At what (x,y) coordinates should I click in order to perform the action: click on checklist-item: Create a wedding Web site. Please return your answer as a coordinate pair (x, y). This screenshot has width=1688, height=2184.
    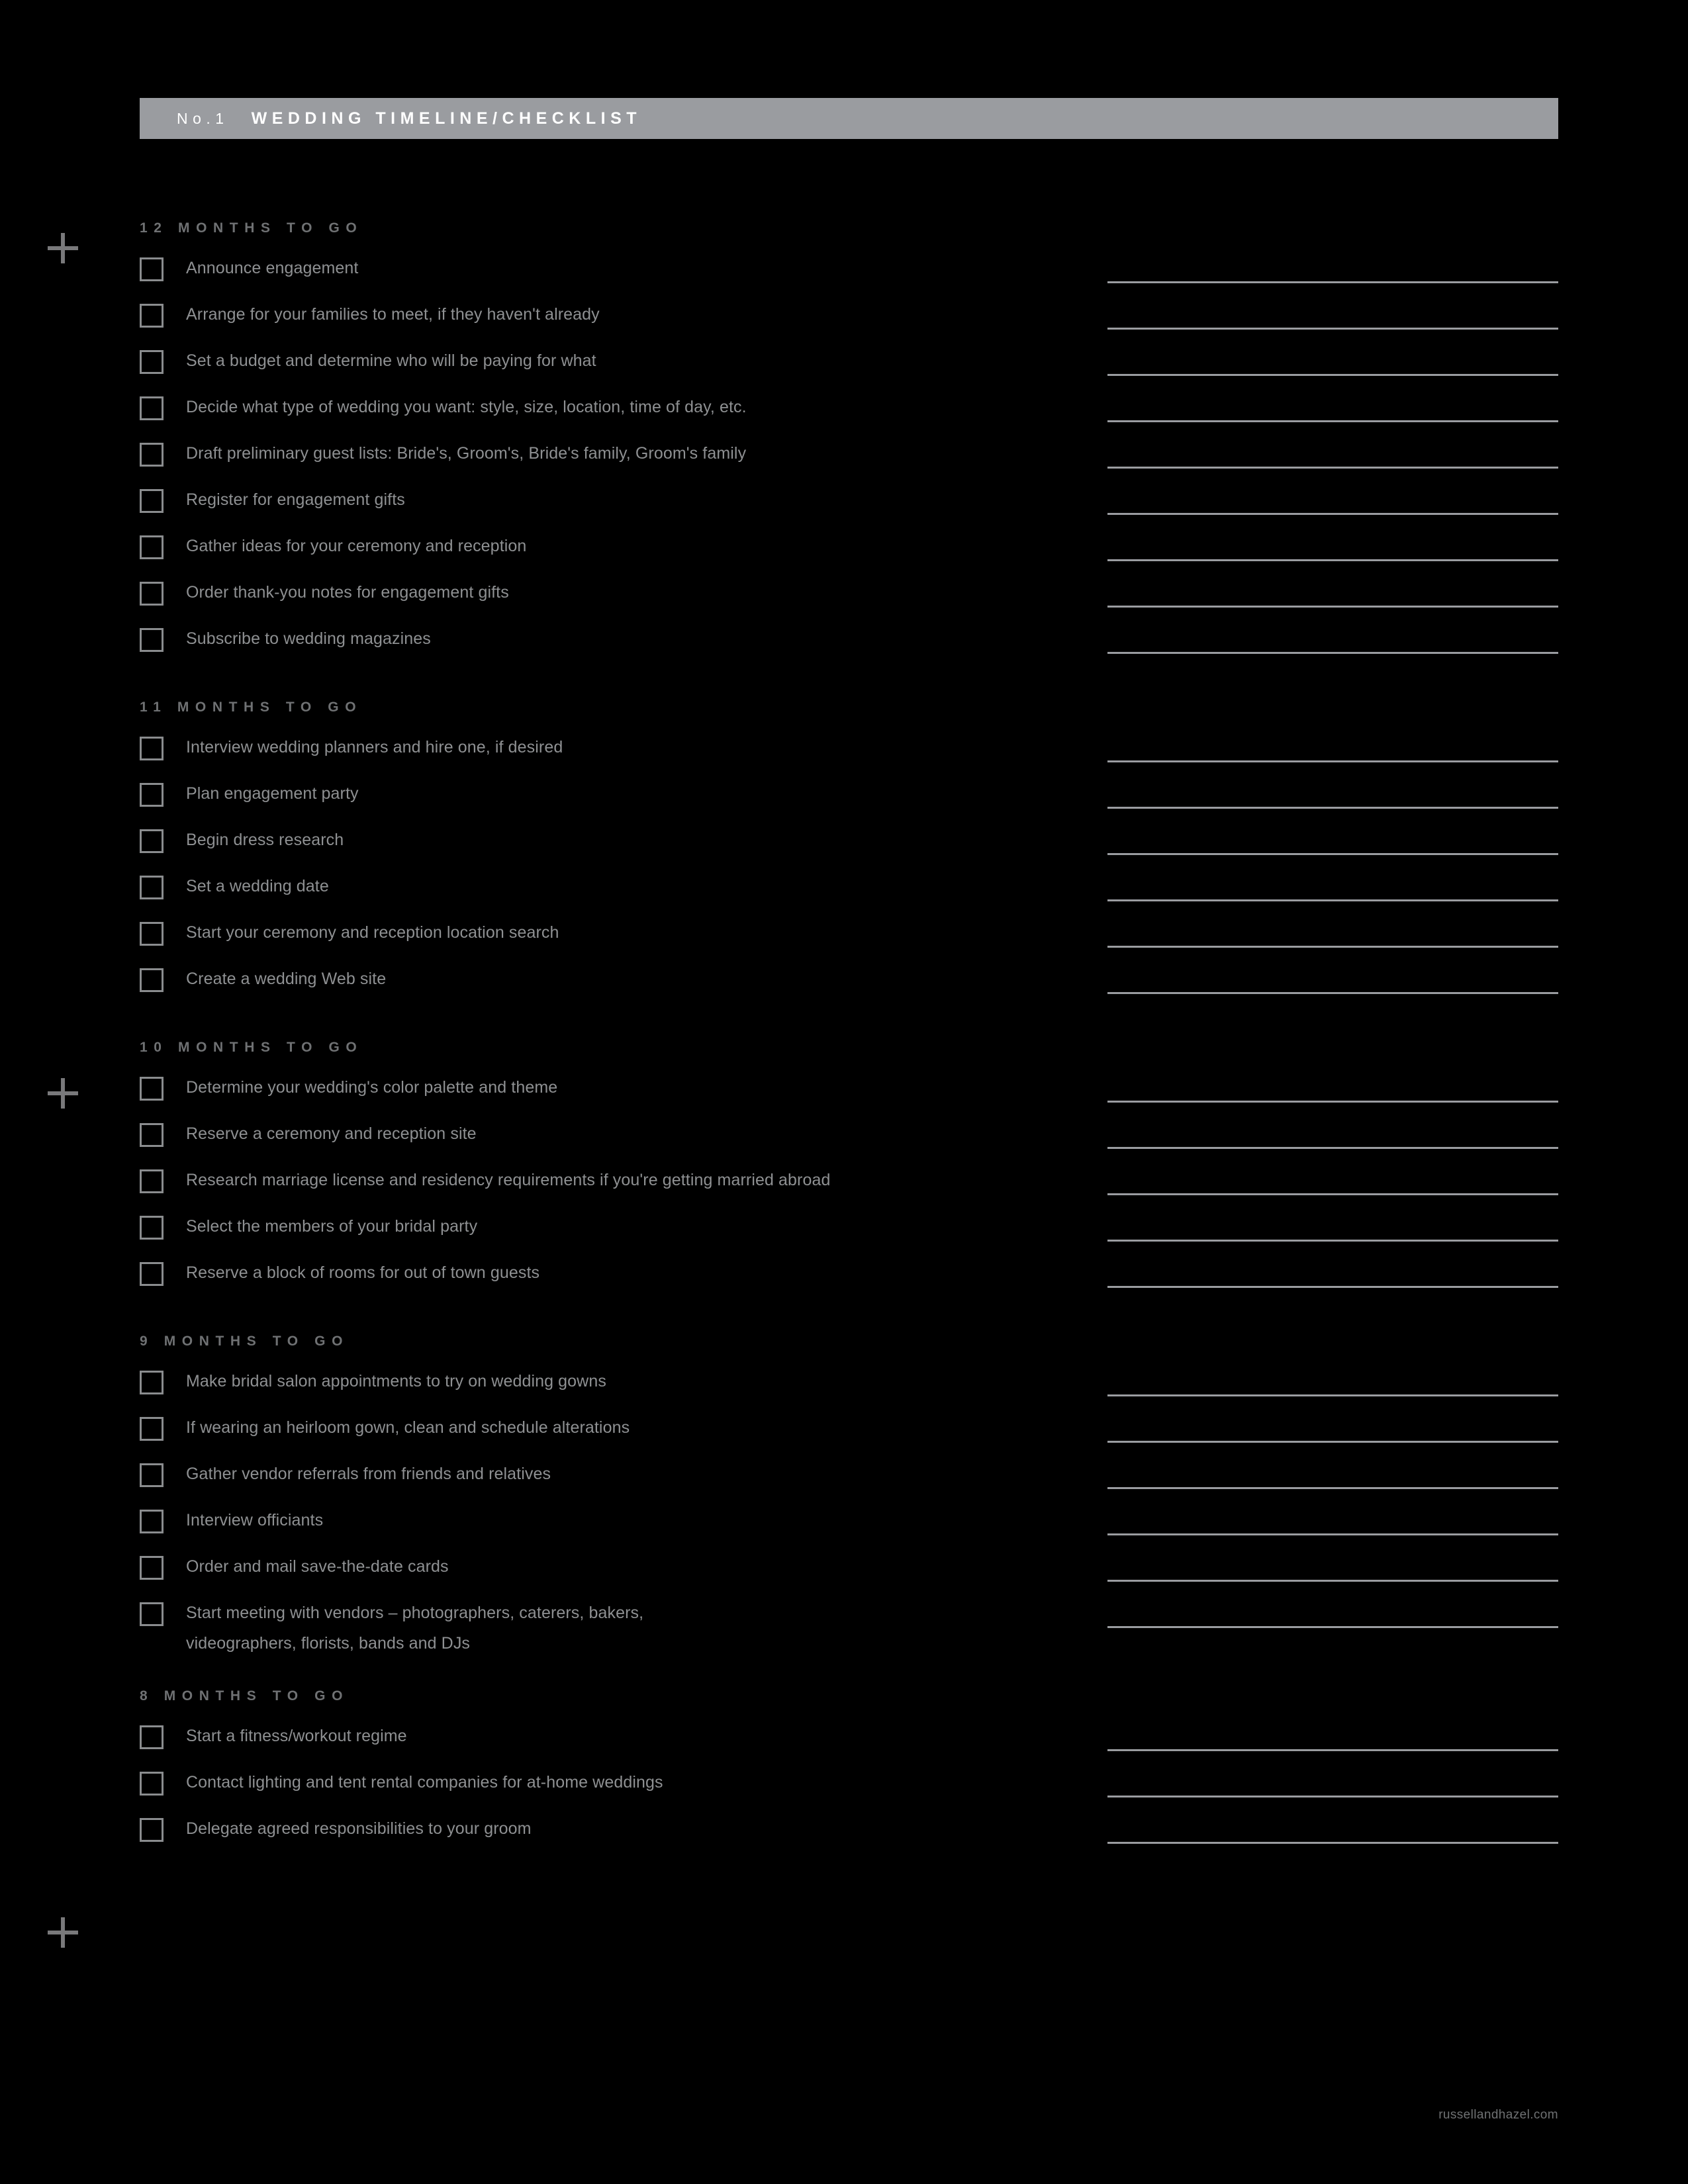
    Looking at the image, I should click on (849, 984).